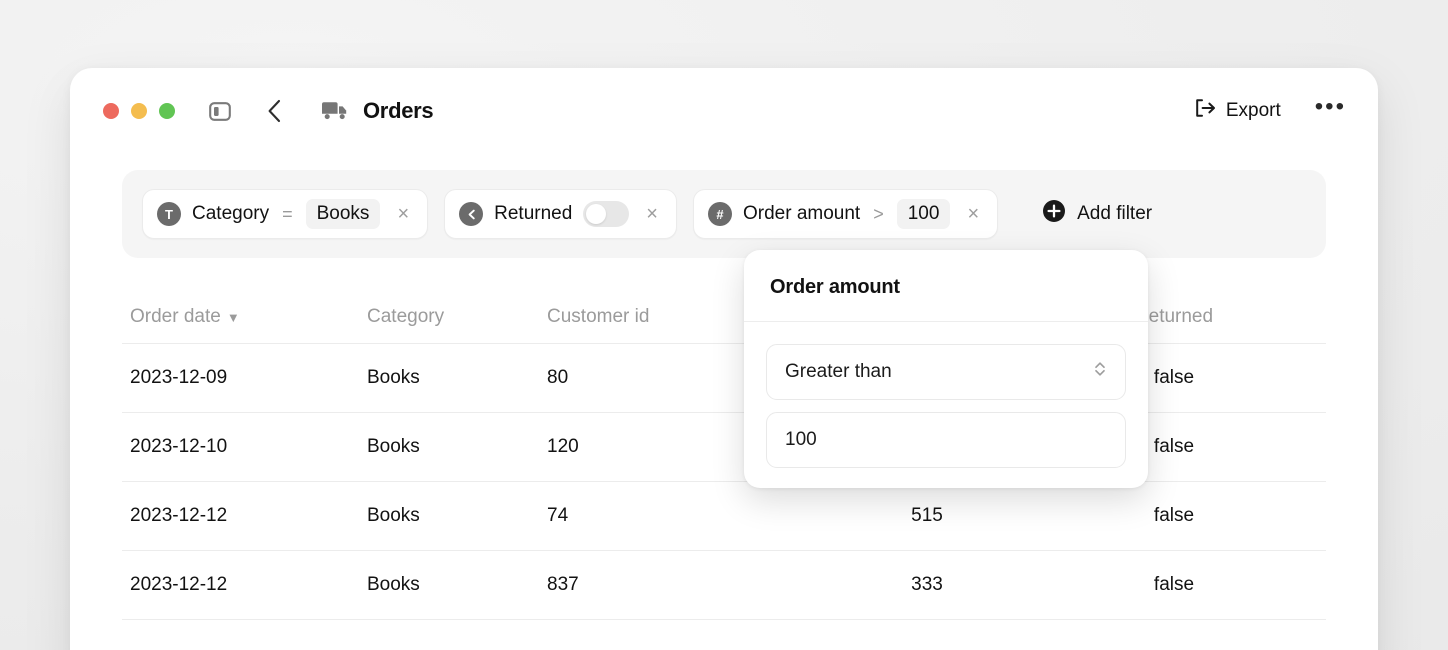 Image resolution: width=1448 pixels, height=650 pixels. What do you see at coordinates (220, 111) in the screenshot?
I see `sidebar-panel-icon` at bounding box center [220, 111].